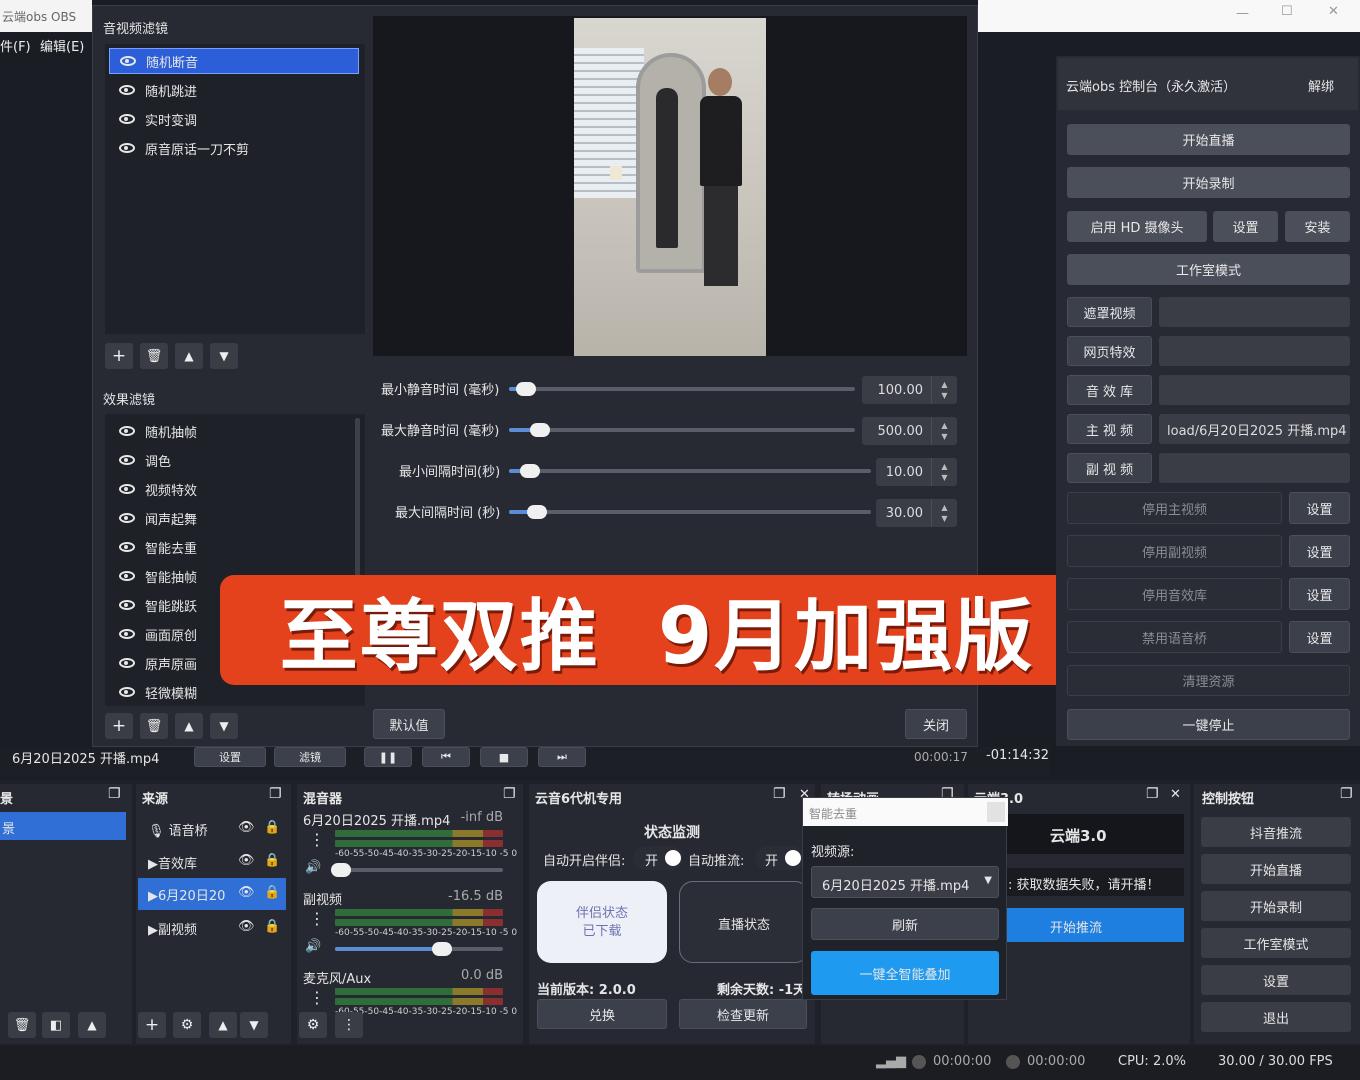 This screenshot has height=1080, width=1360. Describe the element at coordinates (158, 518) in the screenshot. I see `filter-item: 闻声起舞` at that location.